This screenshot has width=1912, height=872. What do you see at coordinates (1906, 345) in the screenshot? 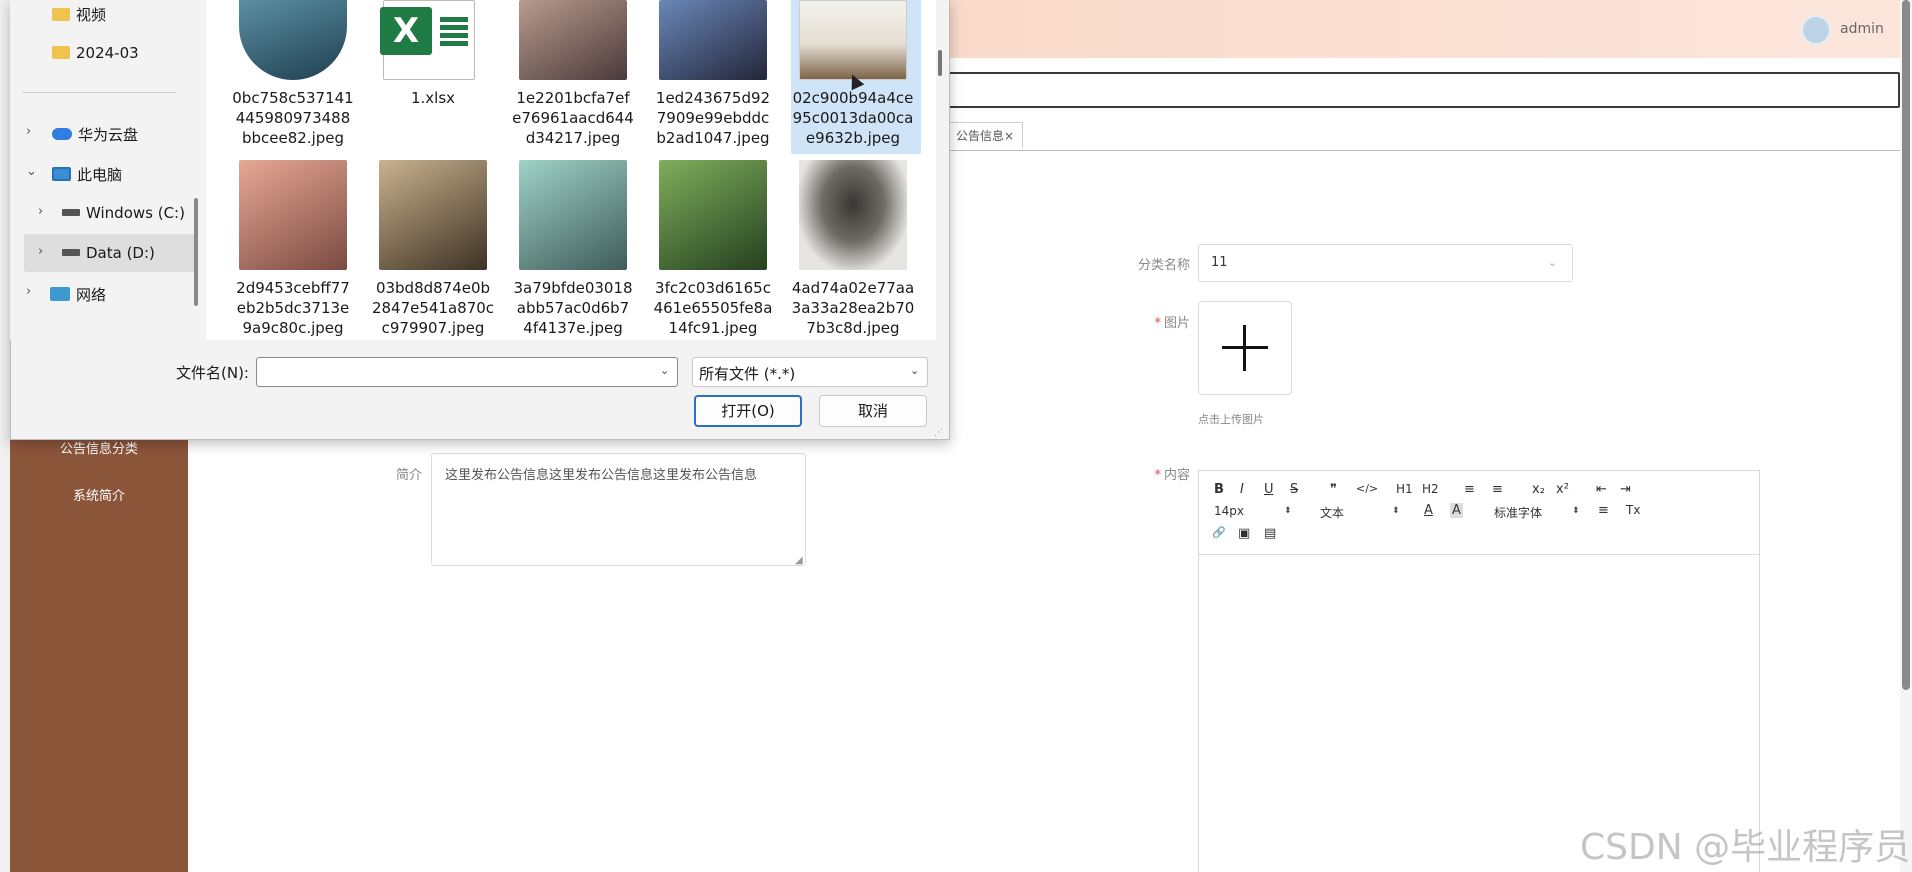
I see `page-scrollbar-thumb` at bounding box center [1906, 345].